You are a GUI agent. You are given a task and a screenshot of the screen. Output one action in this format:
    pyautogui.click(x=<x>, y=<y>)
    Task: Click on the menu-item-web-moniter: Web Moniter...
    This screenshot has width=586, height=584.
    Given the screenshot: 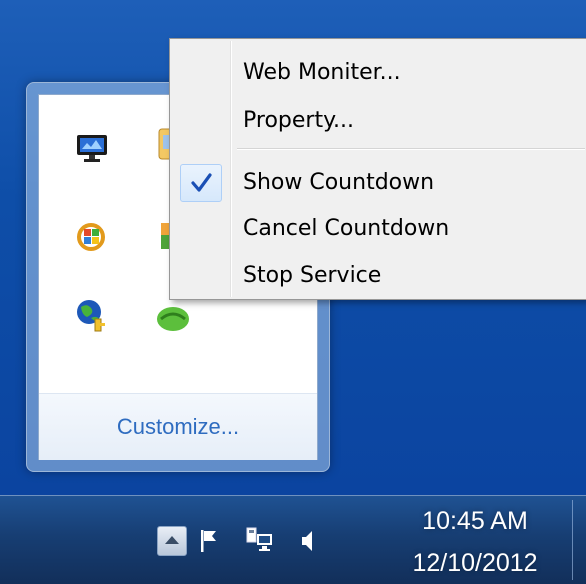 What is the action you would take?
    pyautogui.click(x=377, y=73)
    